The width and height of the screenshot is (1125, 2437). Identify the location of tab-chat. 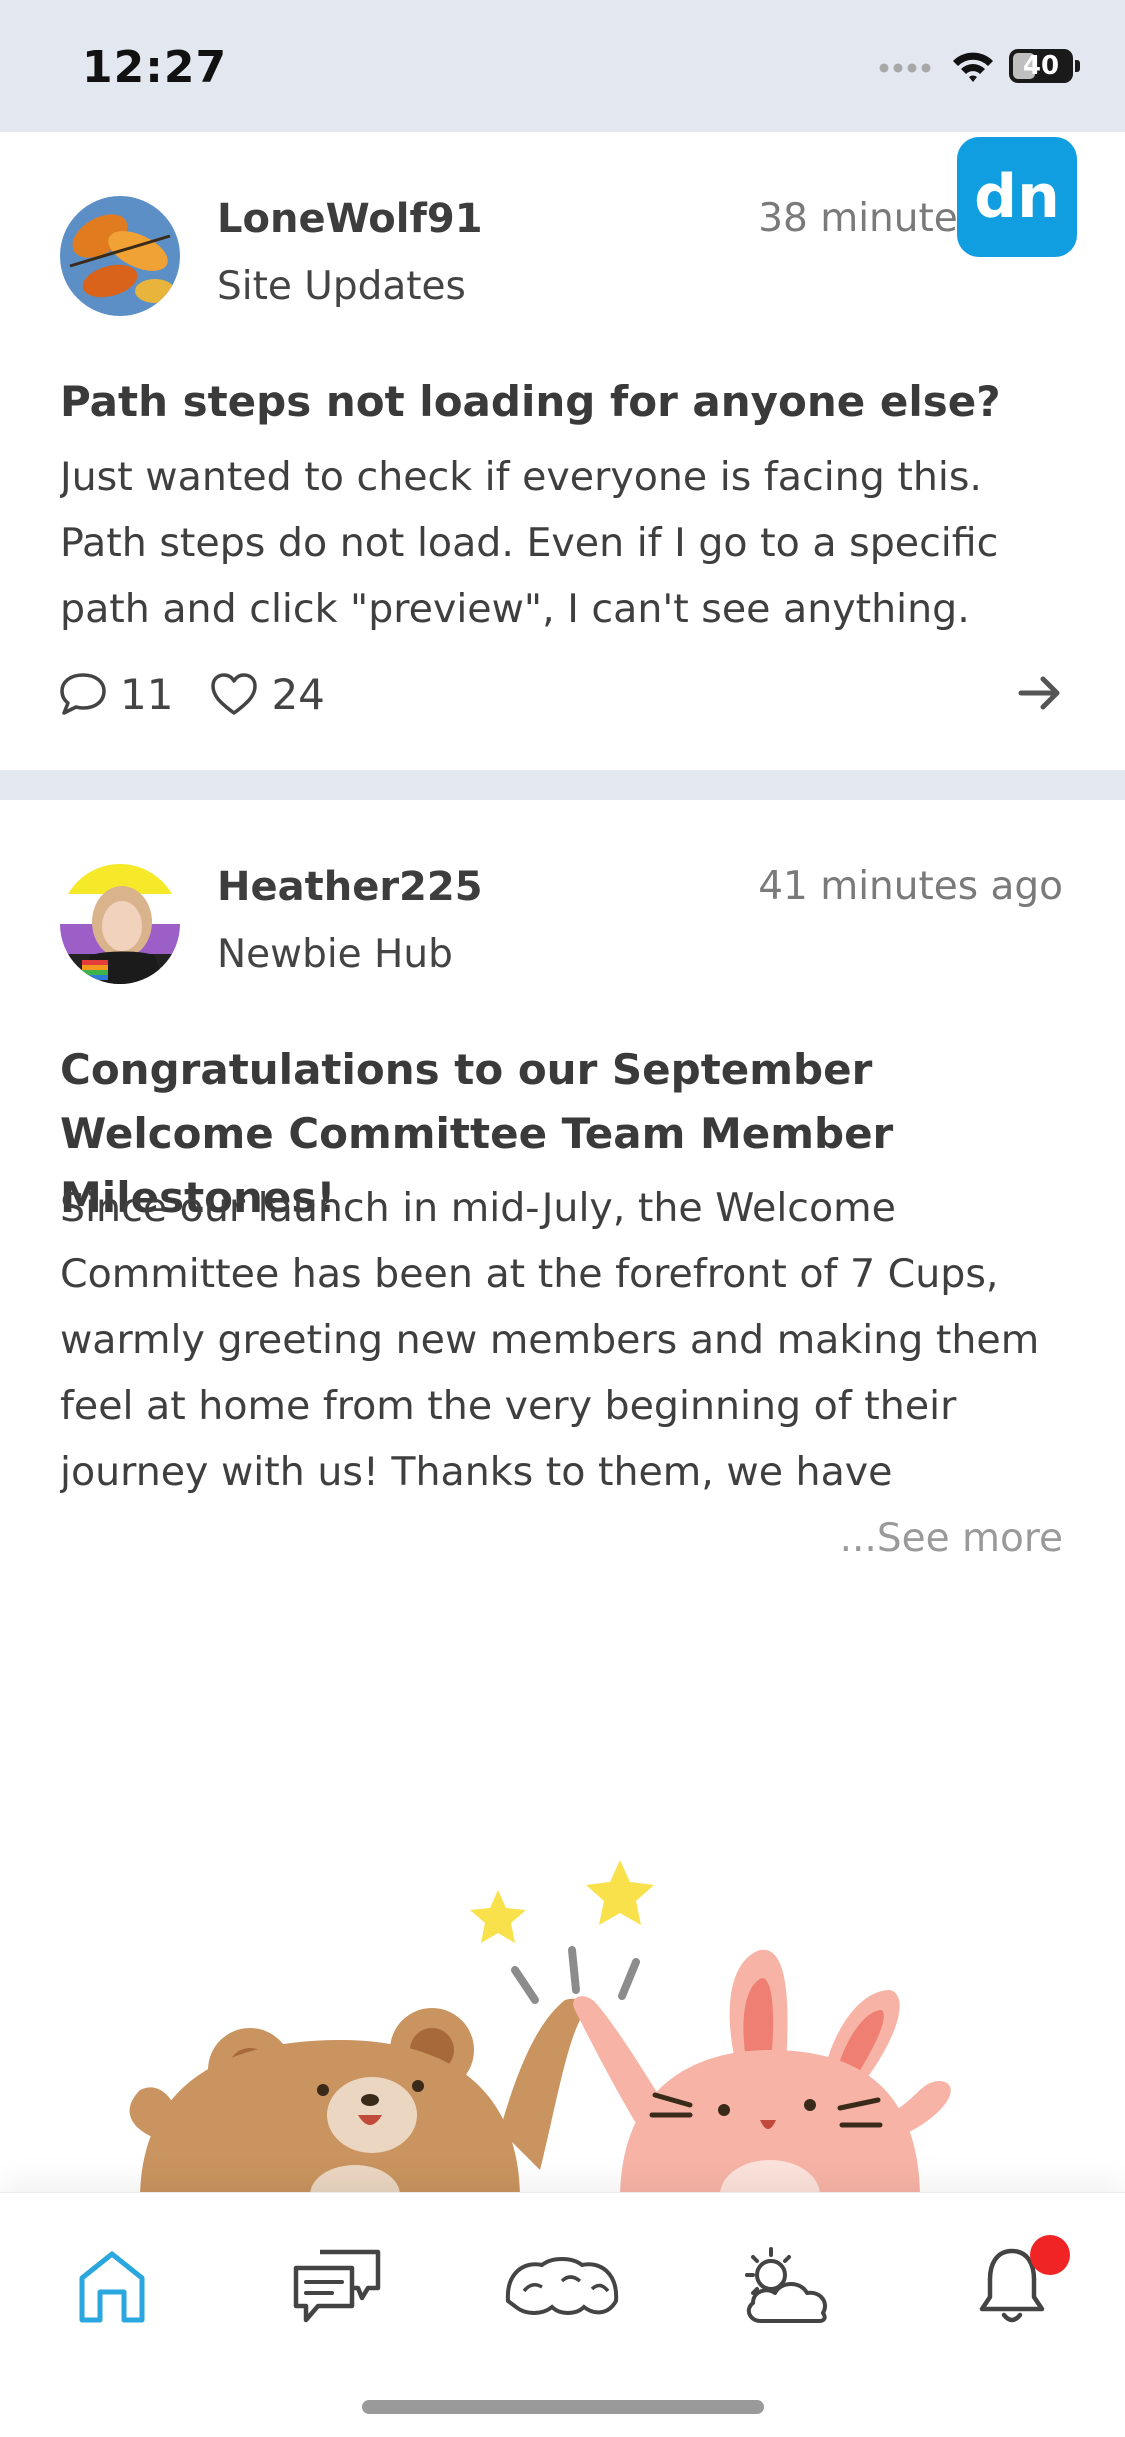
(338, 2286).